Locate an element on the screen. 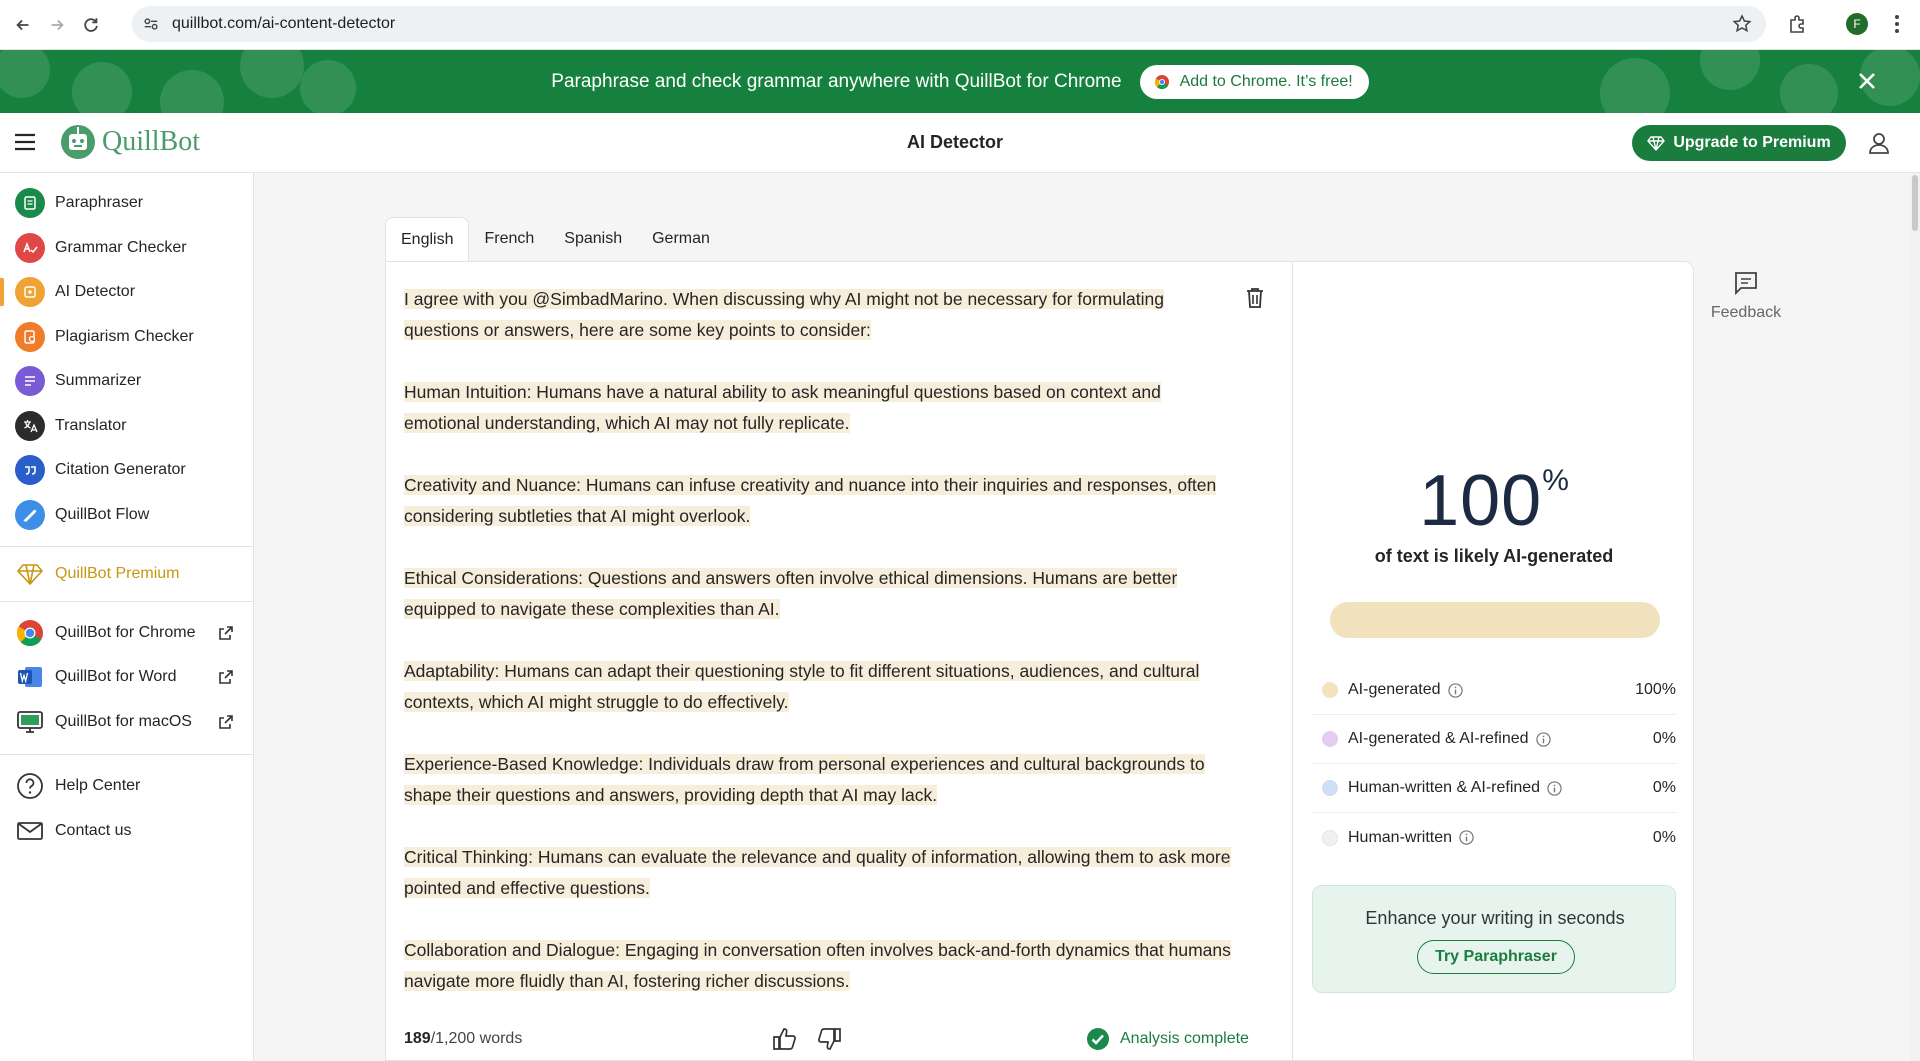 The width and height of the screenshot is (1920, 1061). chrome-logo-icon is located at coordinates (30, 633).